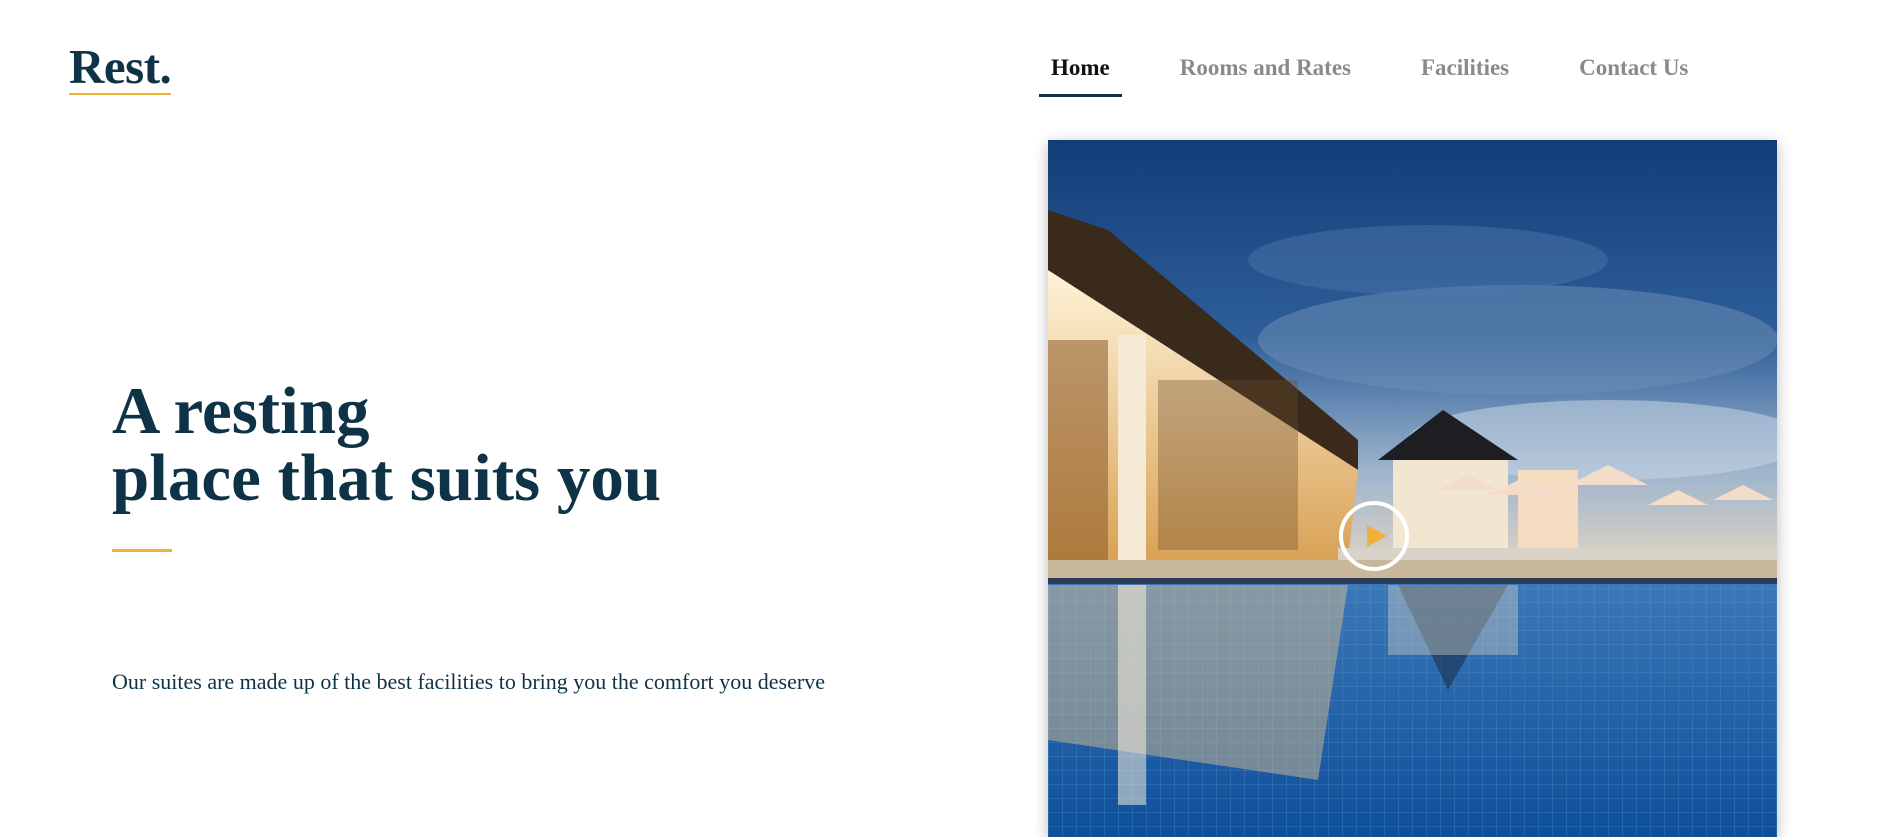 The height and width of the screenshot is (837, 1891). Describe the element at coordinates (241, 411) in the screenshot. I see `hero-title-line-1: A resting` at that location.